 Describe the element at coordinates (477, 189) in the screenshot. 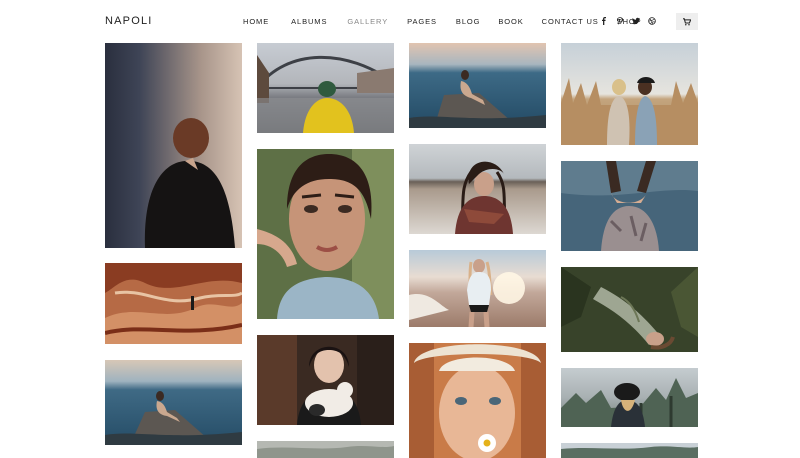

I see `photo-woman-scarf-wind` at that location.